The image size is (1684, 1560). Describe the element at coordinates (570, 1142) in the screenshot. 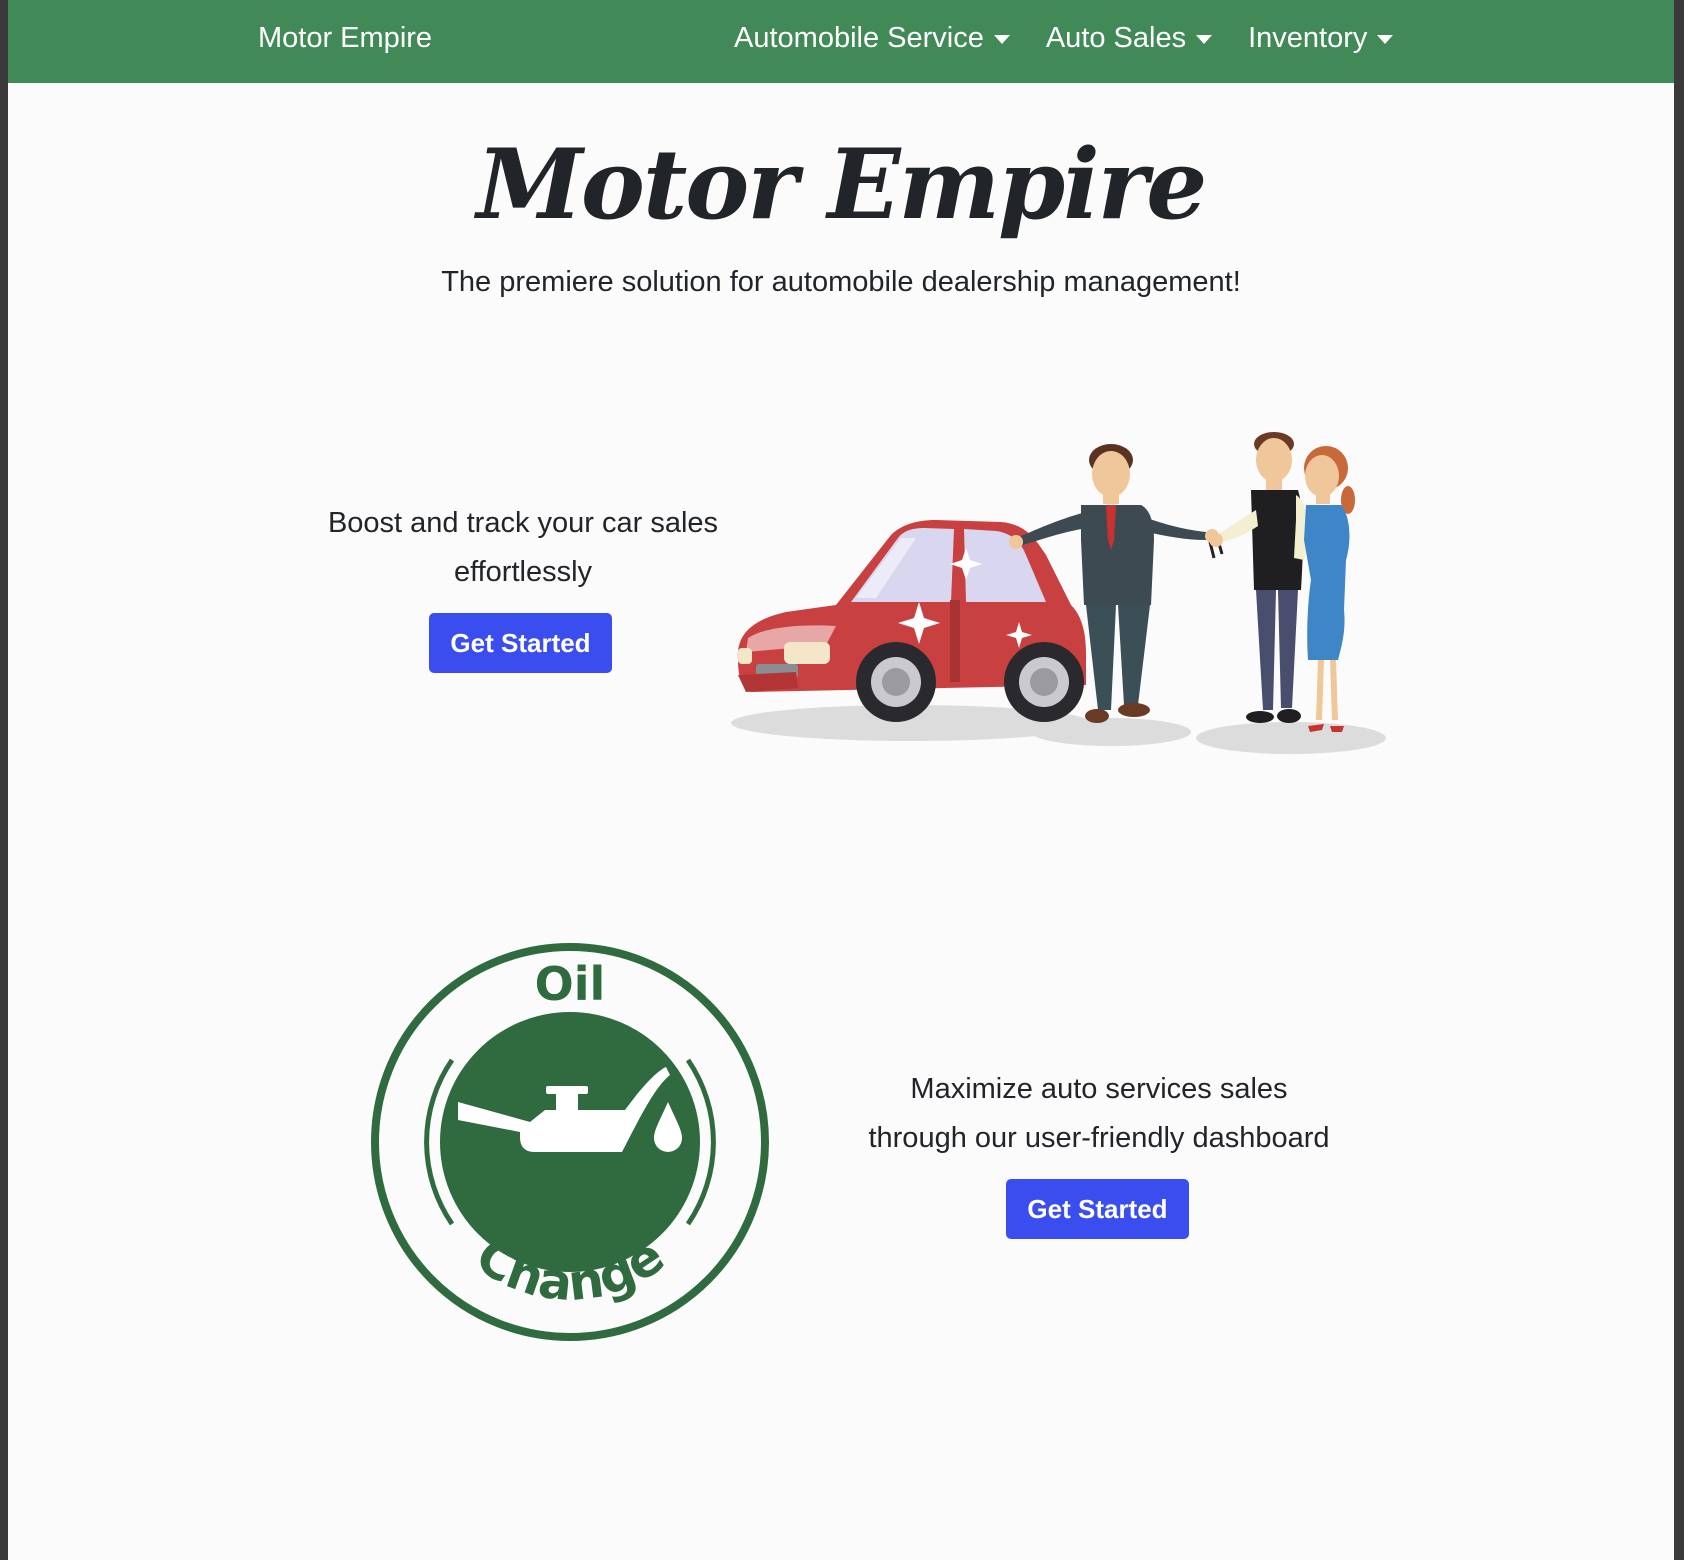

I see `oil-change-badge: Oil Change` at that location.